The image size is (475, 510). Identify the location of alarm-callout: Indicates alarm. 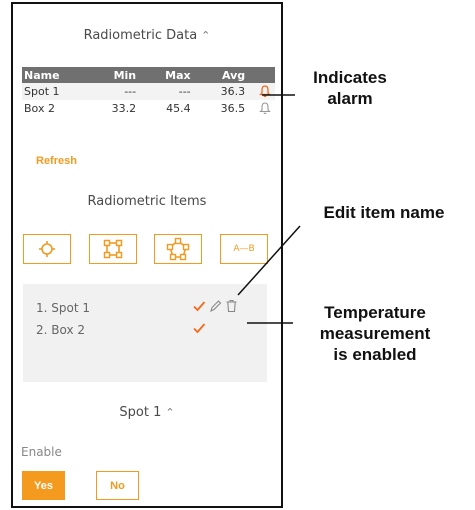
(350, 88).